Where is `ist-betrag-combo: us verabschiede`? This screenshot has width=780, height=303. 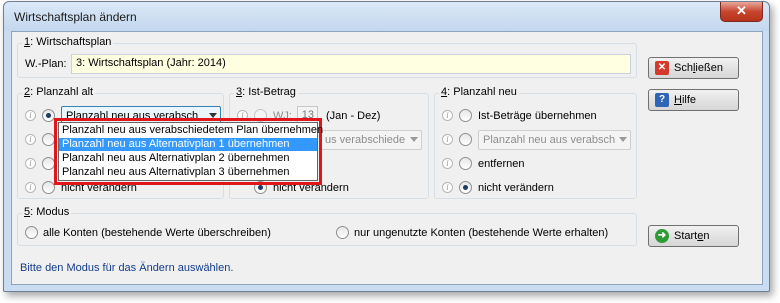
ist-betrag-combo: us verabschiede is located at coordinates (371, 140).